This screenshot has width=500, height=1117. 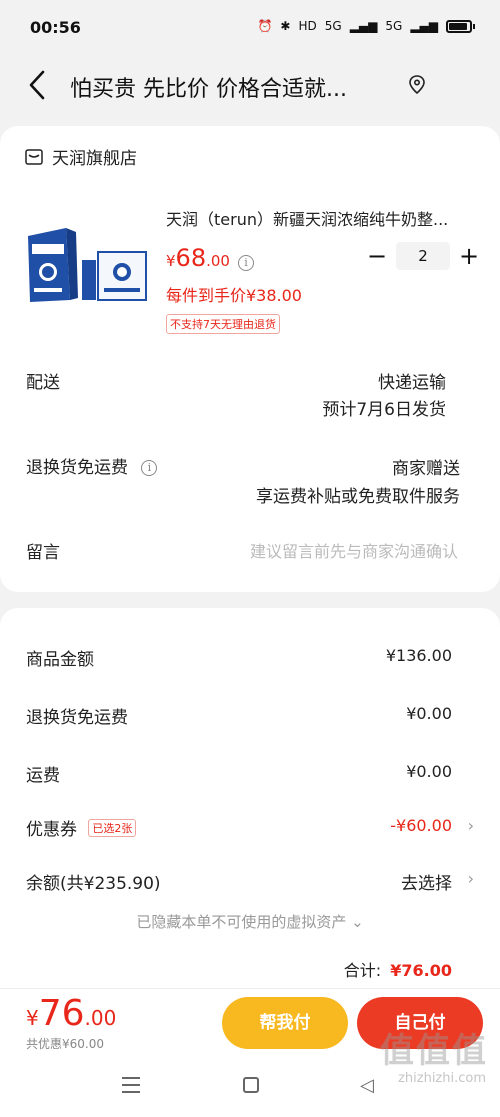 I want to click on location-pin-icon, so click(x=417, y=85).